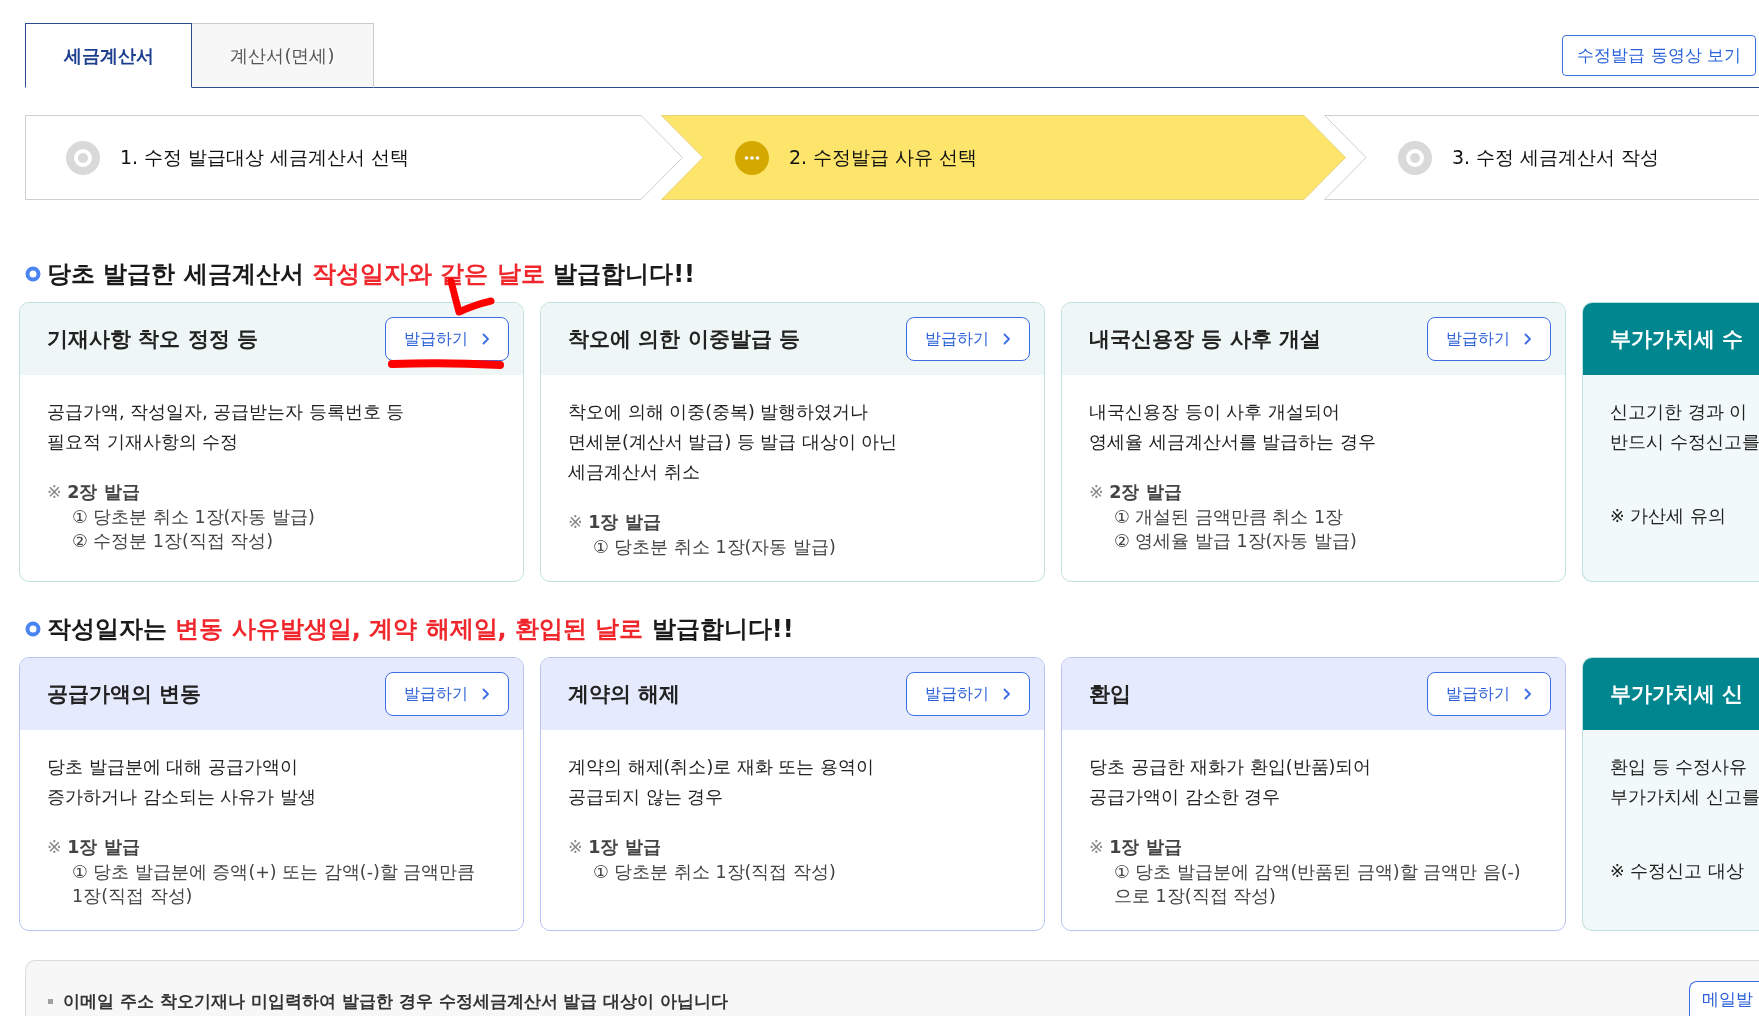  Describe the element at coordinates (152, 339) in the screenshot. I see `card-title: 기재사항 착오 정정 등` at that location.